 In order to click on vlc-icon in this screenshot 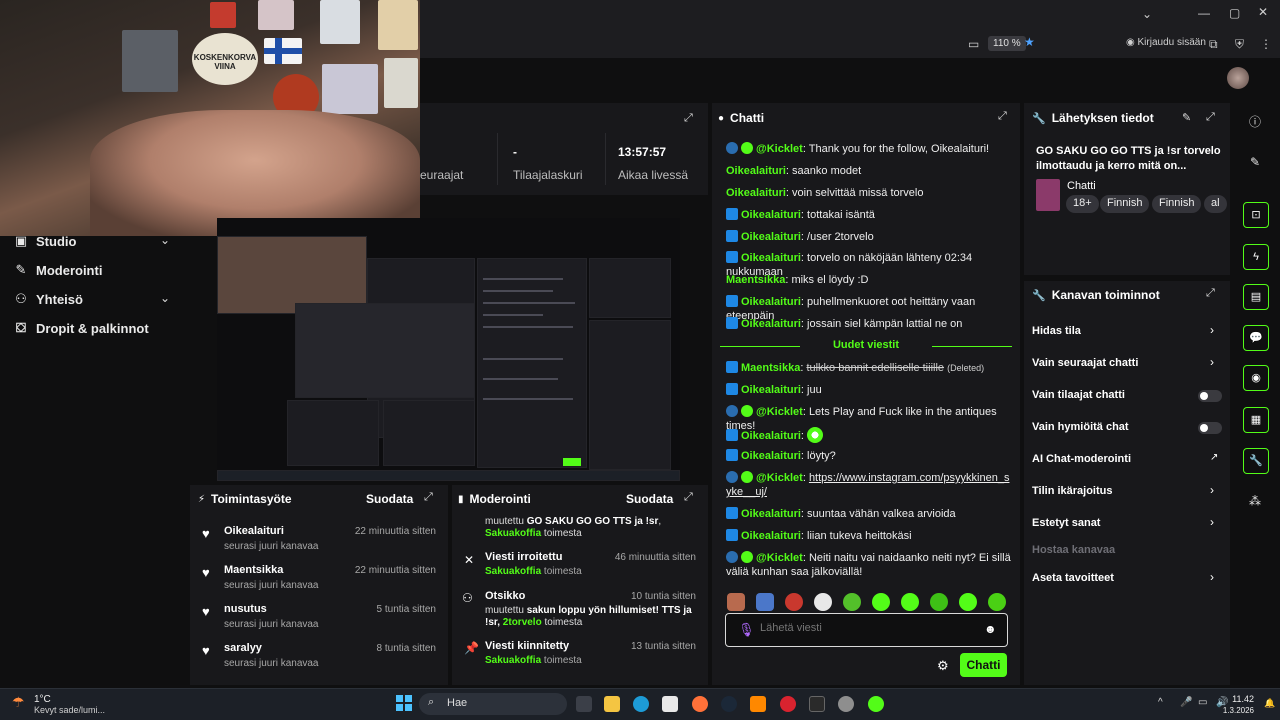, I will do `click(758, 704)`.